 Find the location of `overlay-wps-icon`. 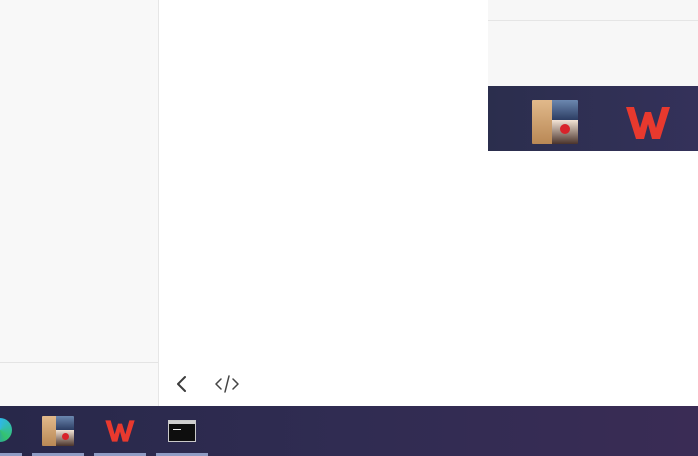

overlay-wps-icon is located at coordinates (648, 125).